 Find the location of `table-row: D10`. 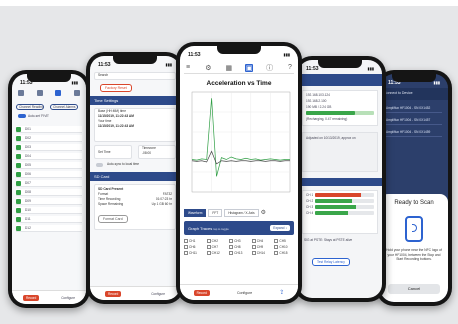

table-row: D10 is located at coordinates (49, 210).